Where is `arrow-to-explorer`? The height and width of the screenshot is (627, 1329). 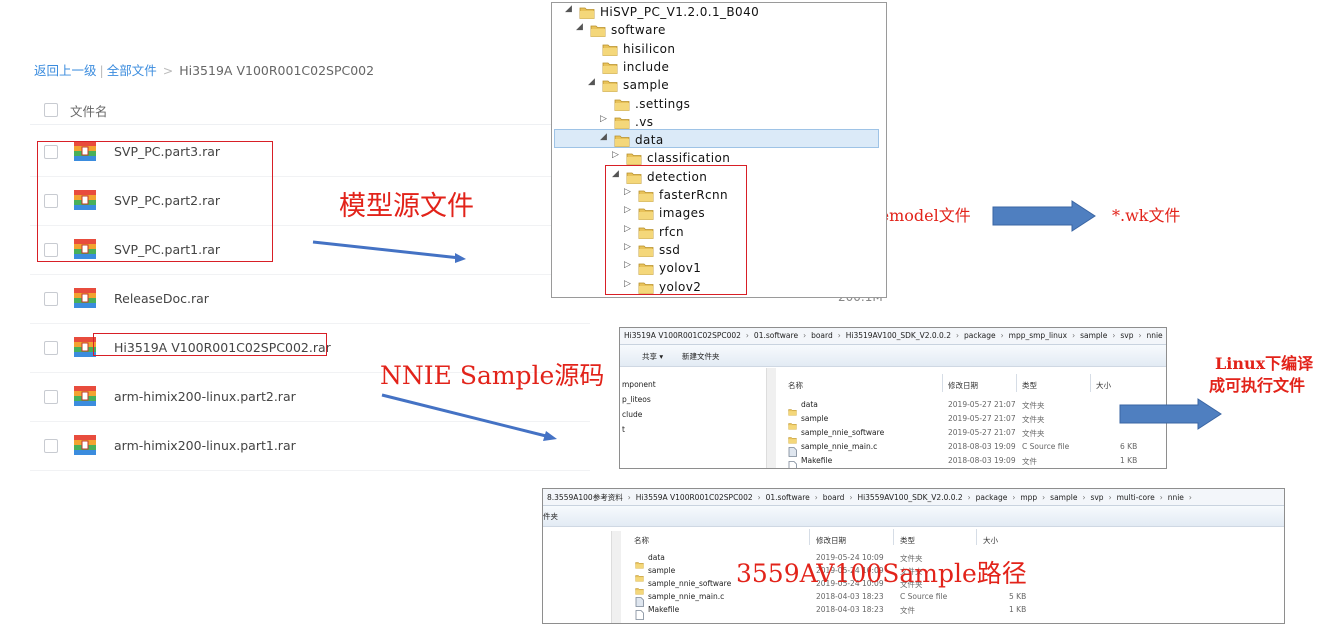
arrow-to-explorer is located at coordinates (469, 417).